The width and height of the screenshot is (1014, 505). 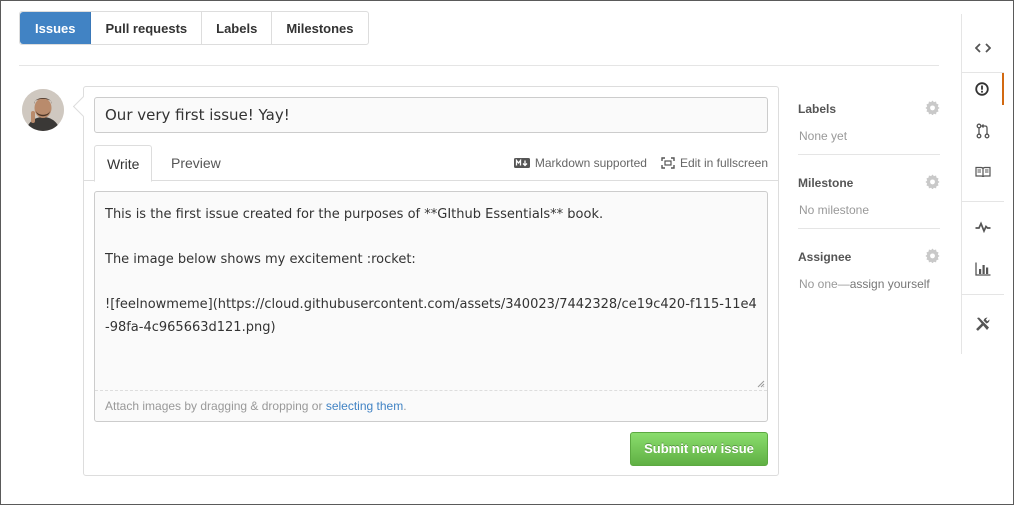 I want to click on tab-labels: Labels, so click(x=237, y=28).